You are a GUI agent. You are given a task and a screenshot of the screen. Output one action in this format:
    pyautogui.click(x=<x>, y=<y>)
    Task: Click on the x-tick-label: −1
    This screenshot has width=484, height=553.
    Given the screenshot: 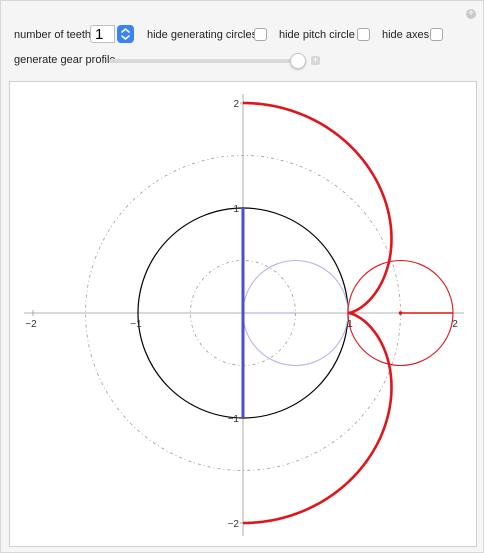 What is the action you would take?
    pyautogui.click(x=136, y=324)
    